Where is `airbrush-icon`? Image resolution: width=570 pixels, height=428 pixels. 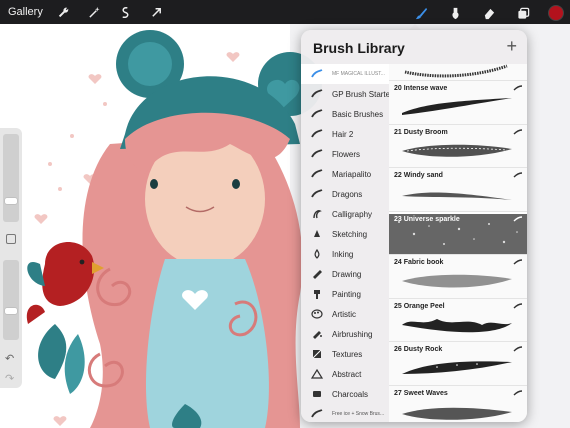 airbrush-icon is located at coordinates (317, 334).